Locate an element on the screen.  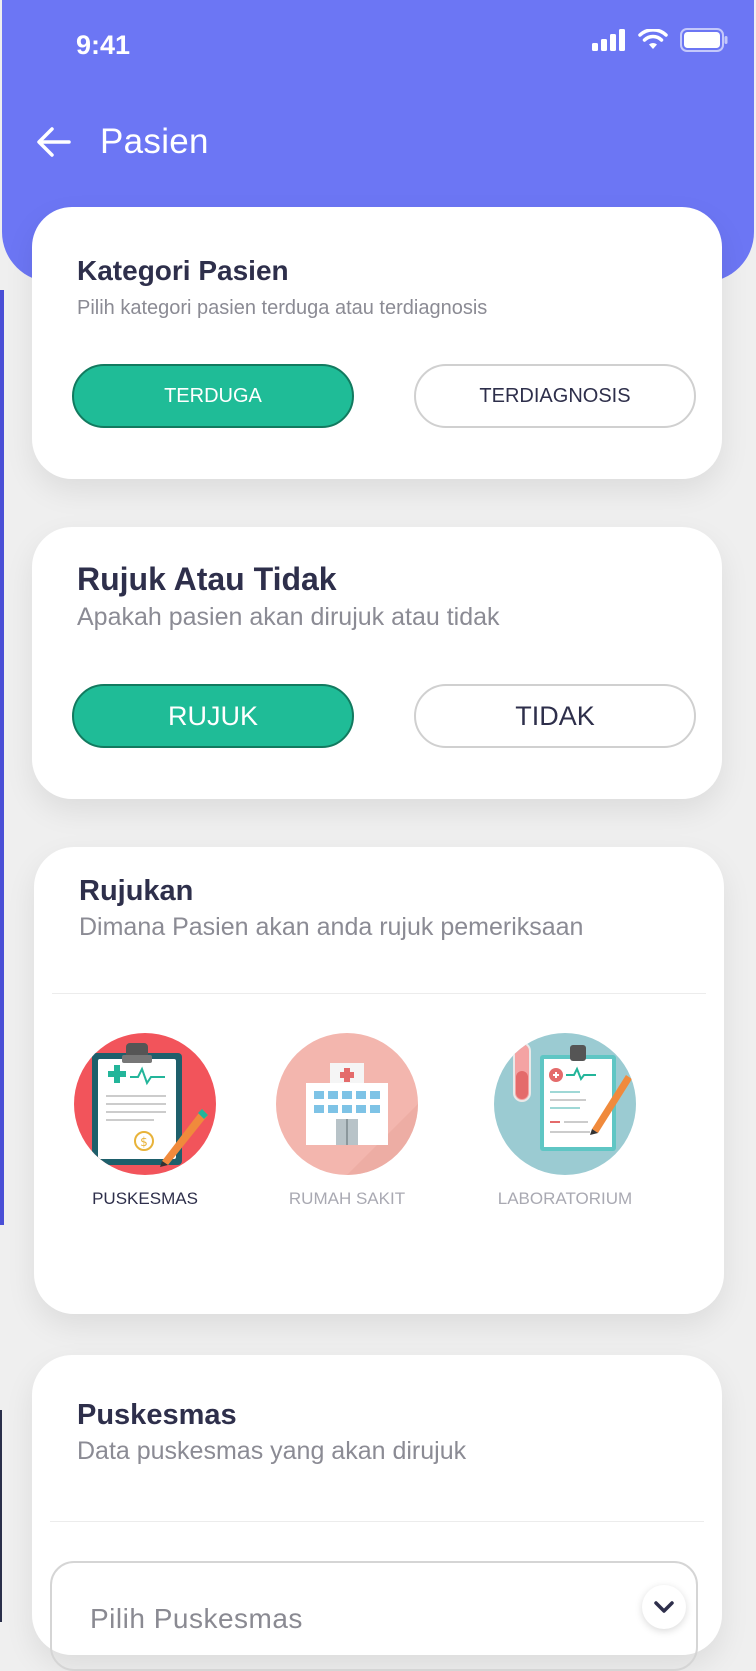
rujukan-divider is located at coordinates (379, 993).